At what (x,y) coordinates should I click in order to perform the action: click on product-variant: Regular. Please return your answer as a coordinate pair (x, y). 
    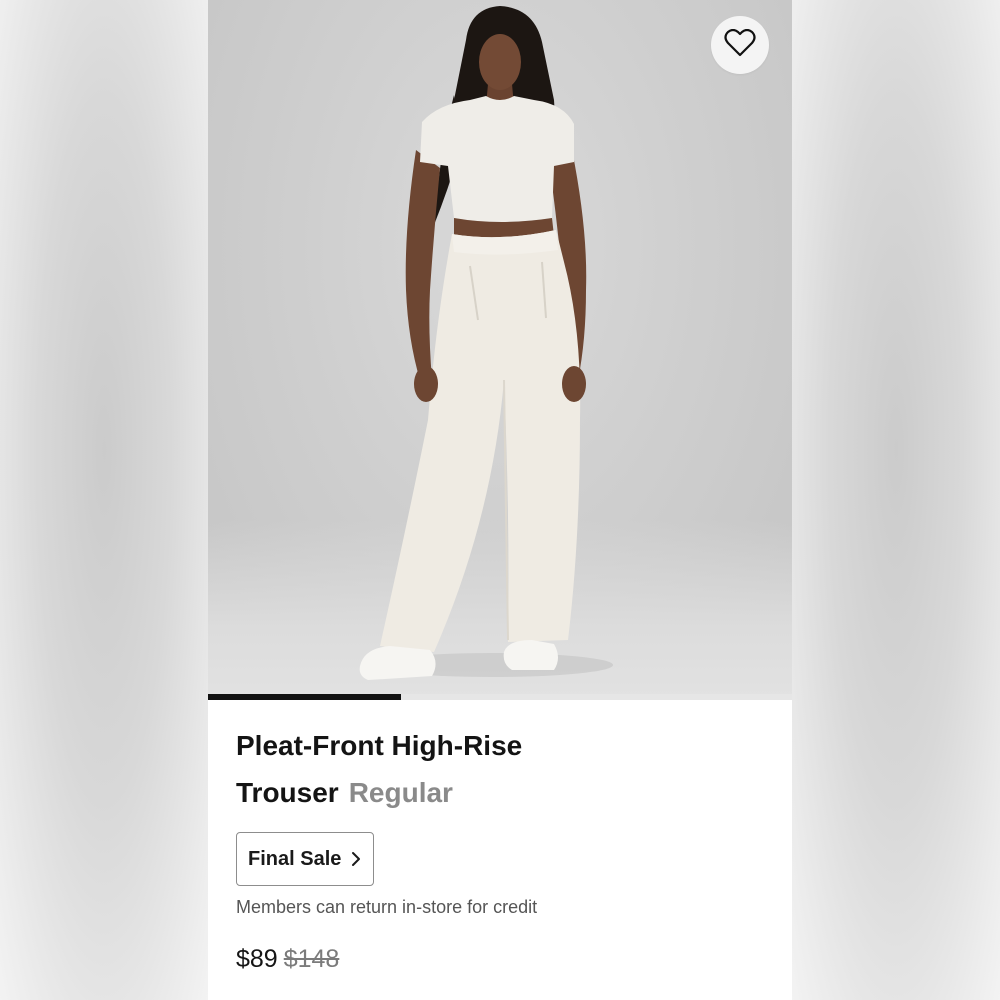
    Looking at the image, I should click on (400, 792).